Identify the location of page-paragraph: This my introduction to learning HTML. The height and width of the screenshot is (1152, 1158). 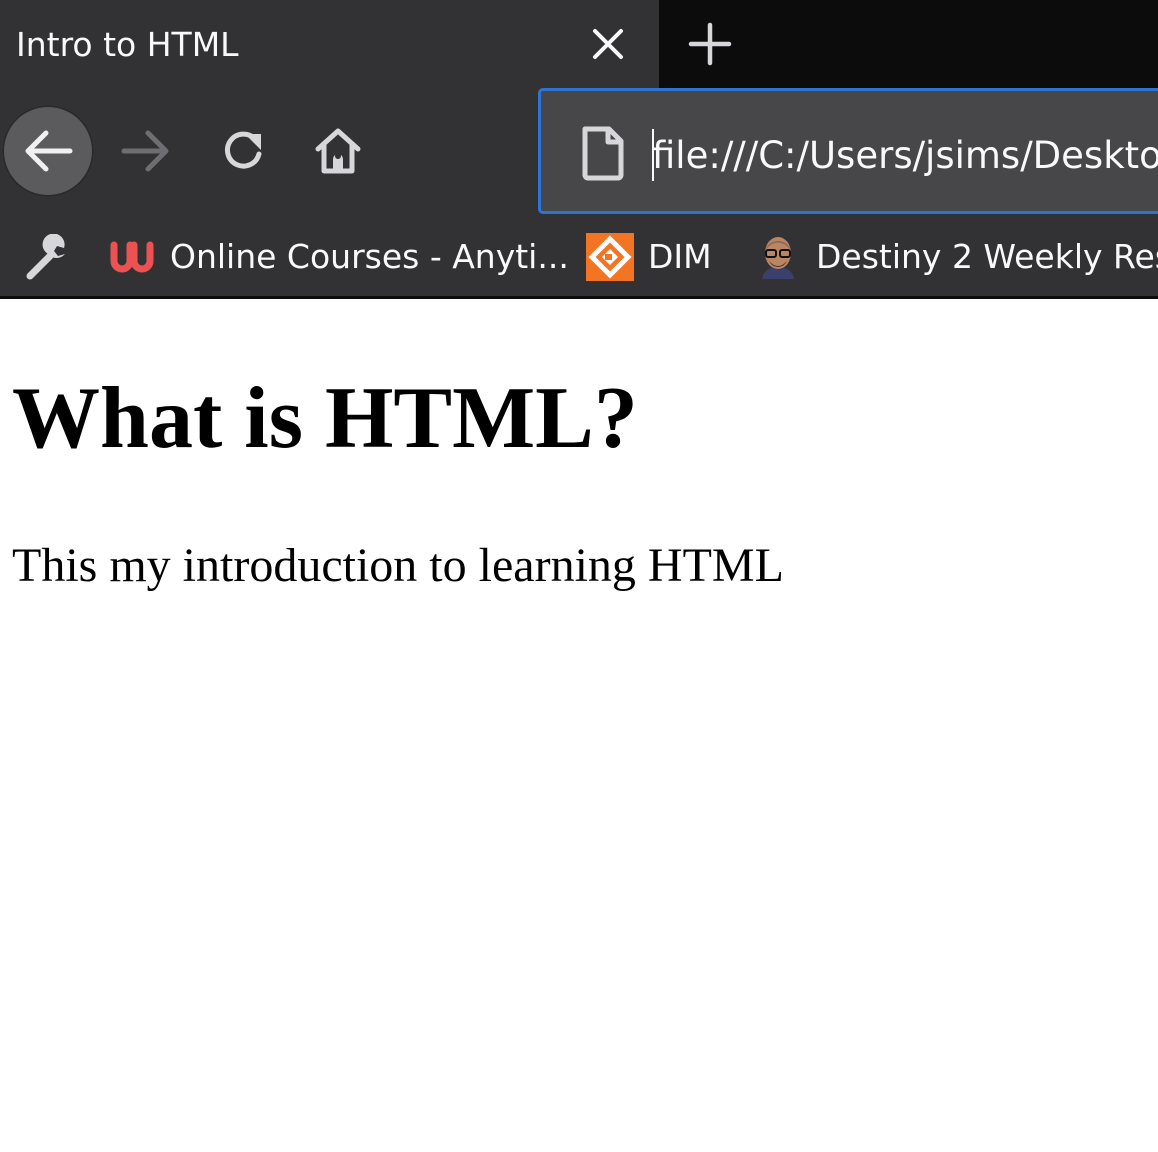
(398, 565).